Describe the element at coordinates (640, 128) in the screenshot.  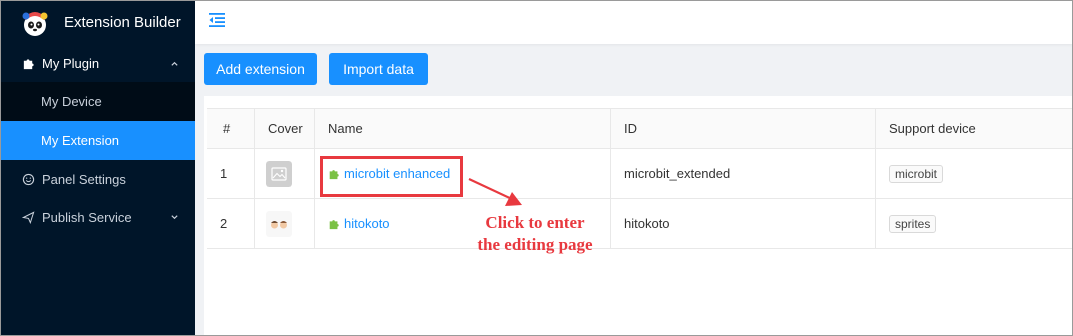
I see `table-header: # Cover Name ID Support device` at that location.